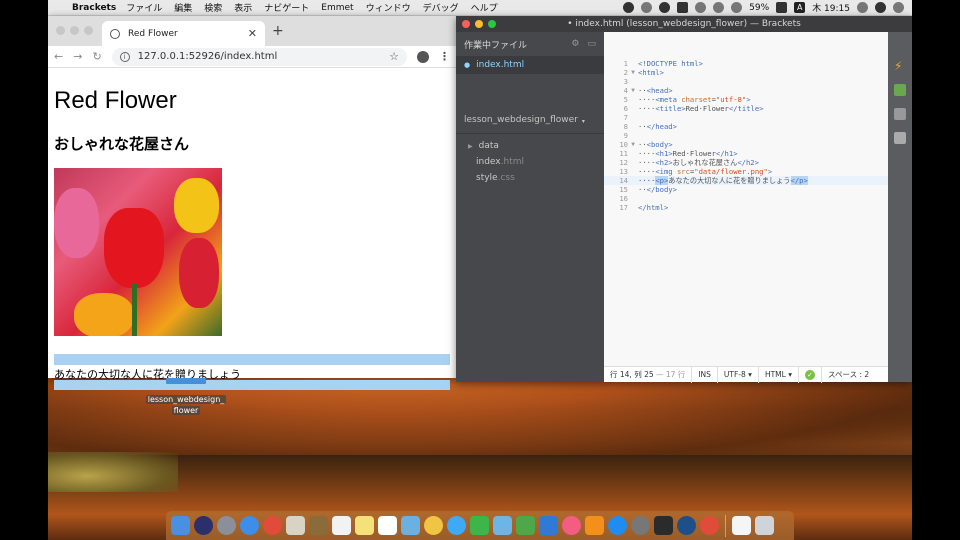 The width and height of the screenshot is (960, 540). I want to click on code-line: 16, so click(746, 198).